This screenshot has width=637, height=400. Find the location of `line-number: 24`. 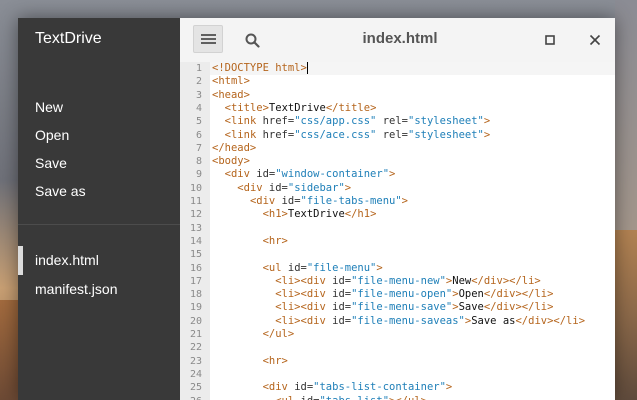

line-number: 24 is located at coordinates (195, 374).